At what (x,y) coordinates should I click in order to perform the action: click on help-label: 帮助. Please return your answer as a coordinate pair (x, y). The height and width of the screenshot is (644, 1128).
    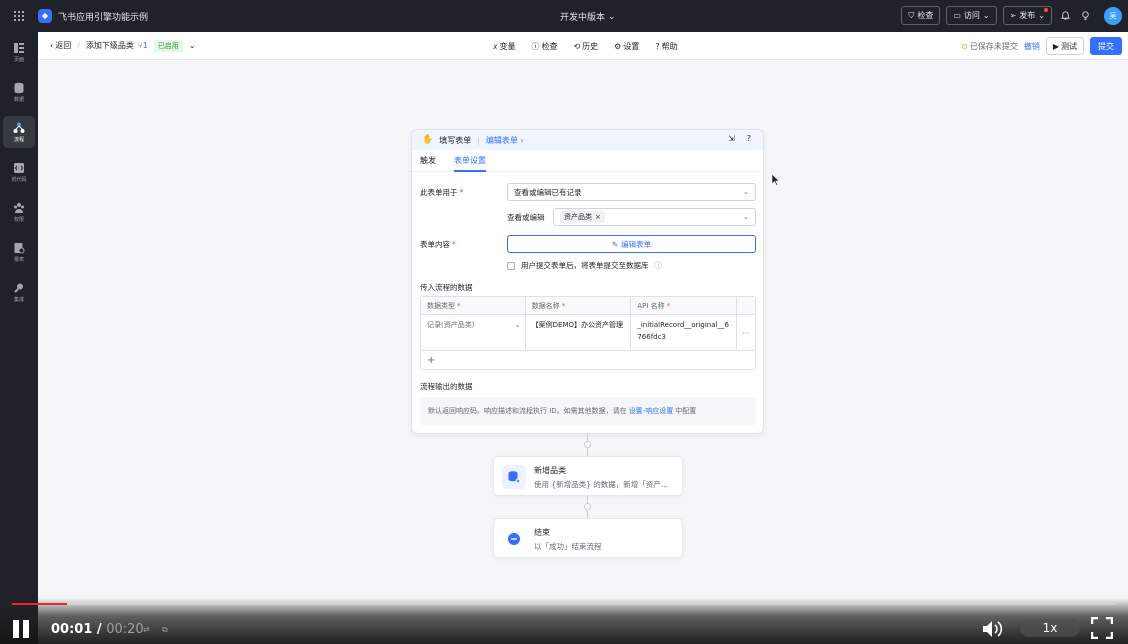
    Looking at the image, I should click on (669, 46).